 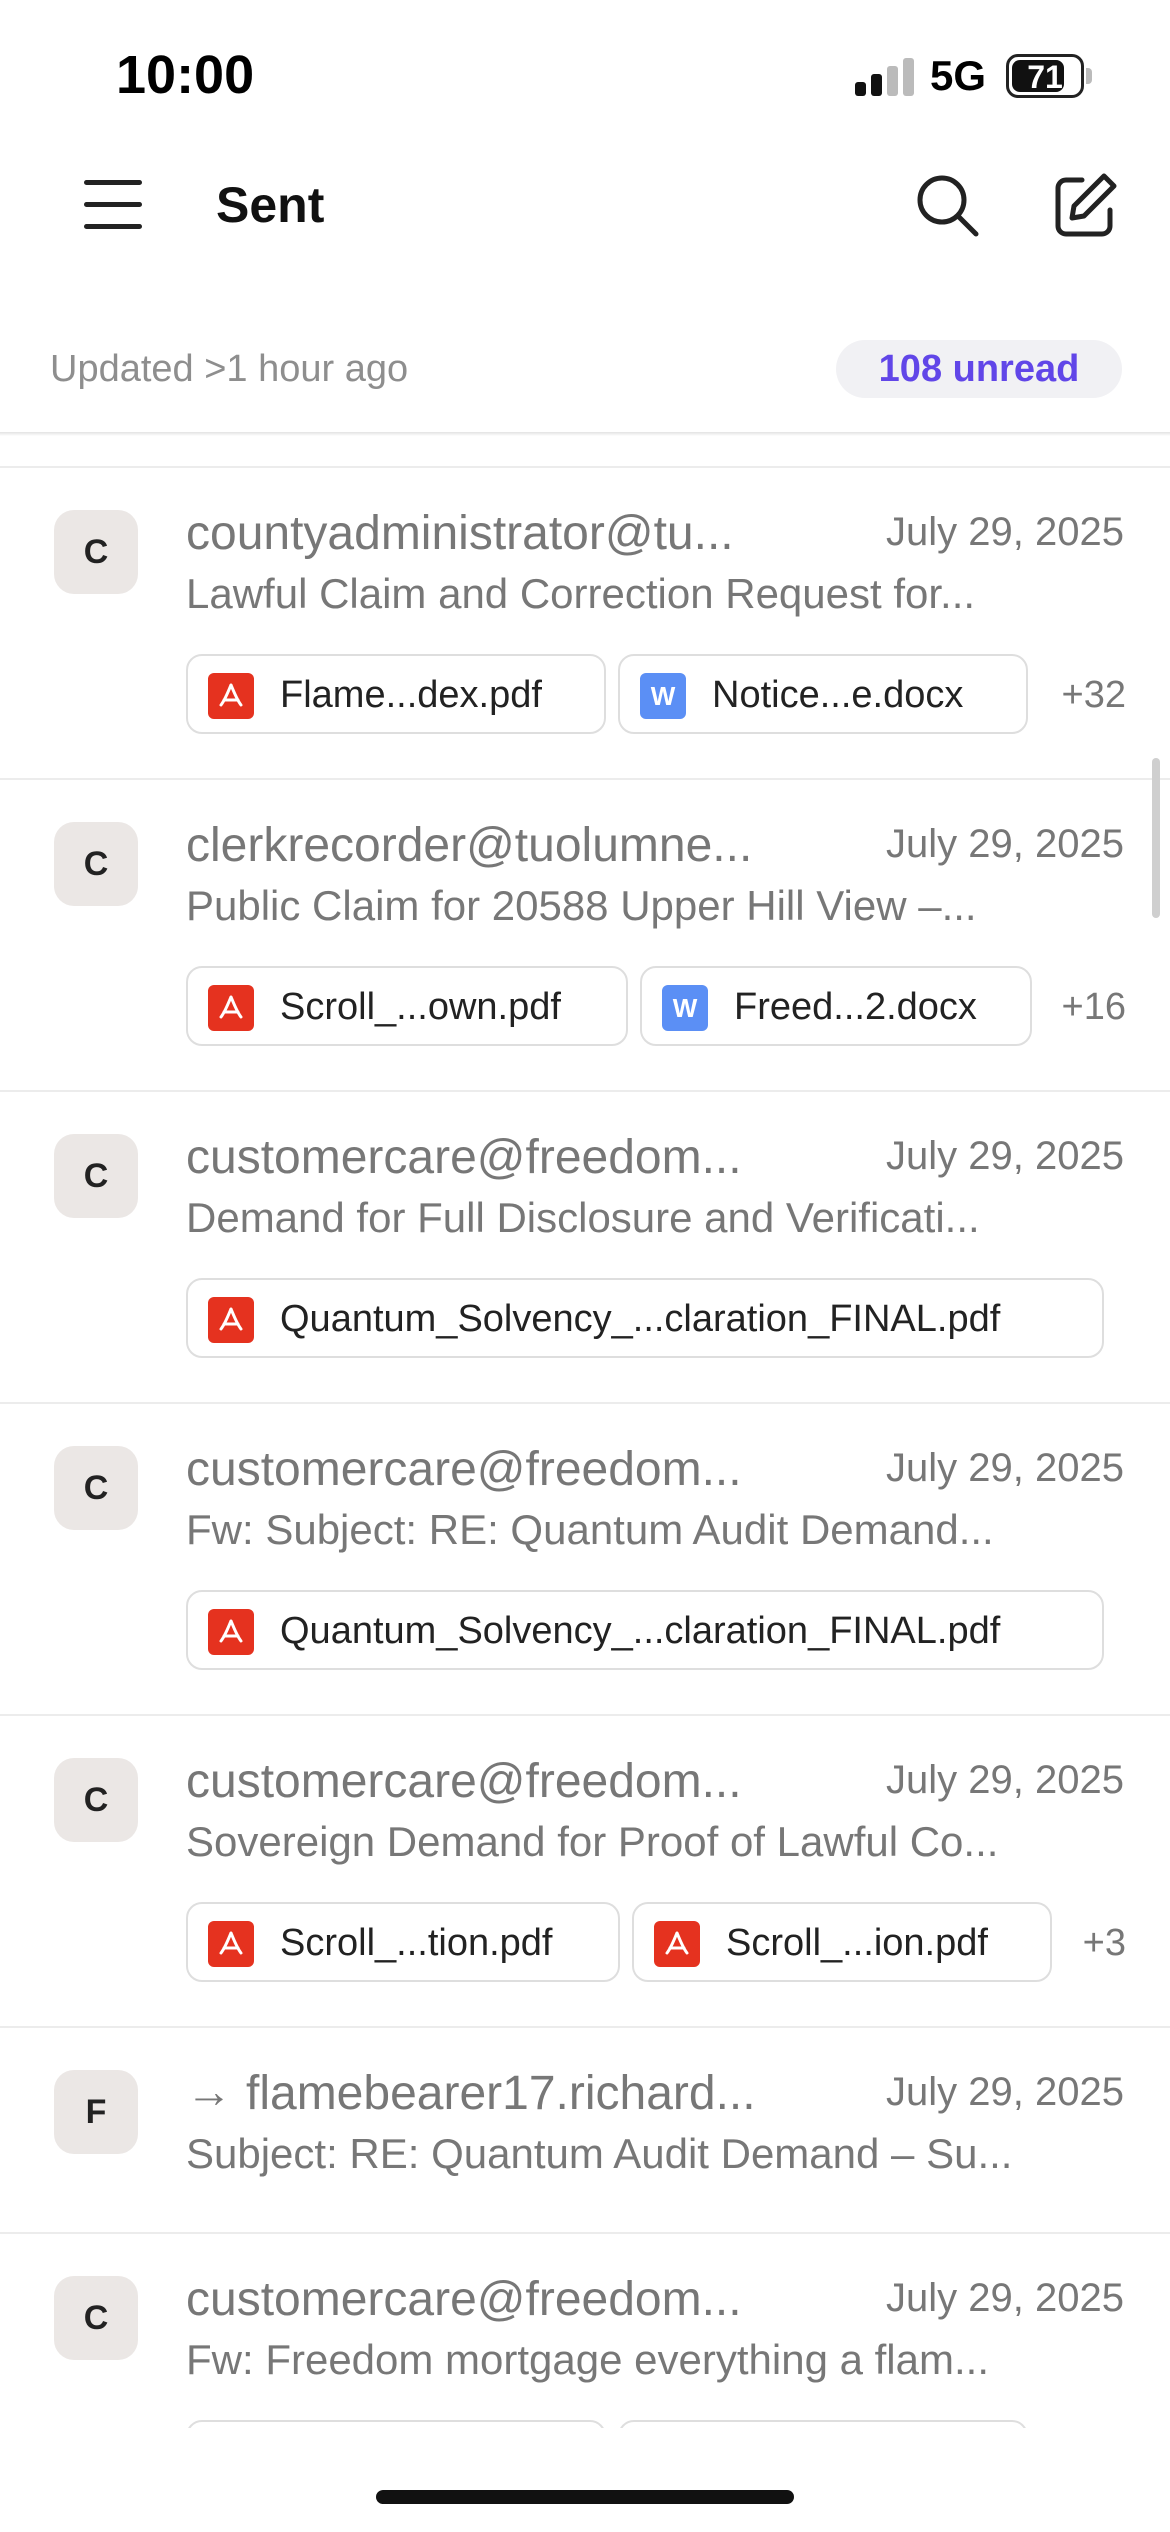 What do you see at coordinates (855, 1007) in the screenshot?
I see `attachment-name: Freed...2.docx` at bounding box center [855, 1007].